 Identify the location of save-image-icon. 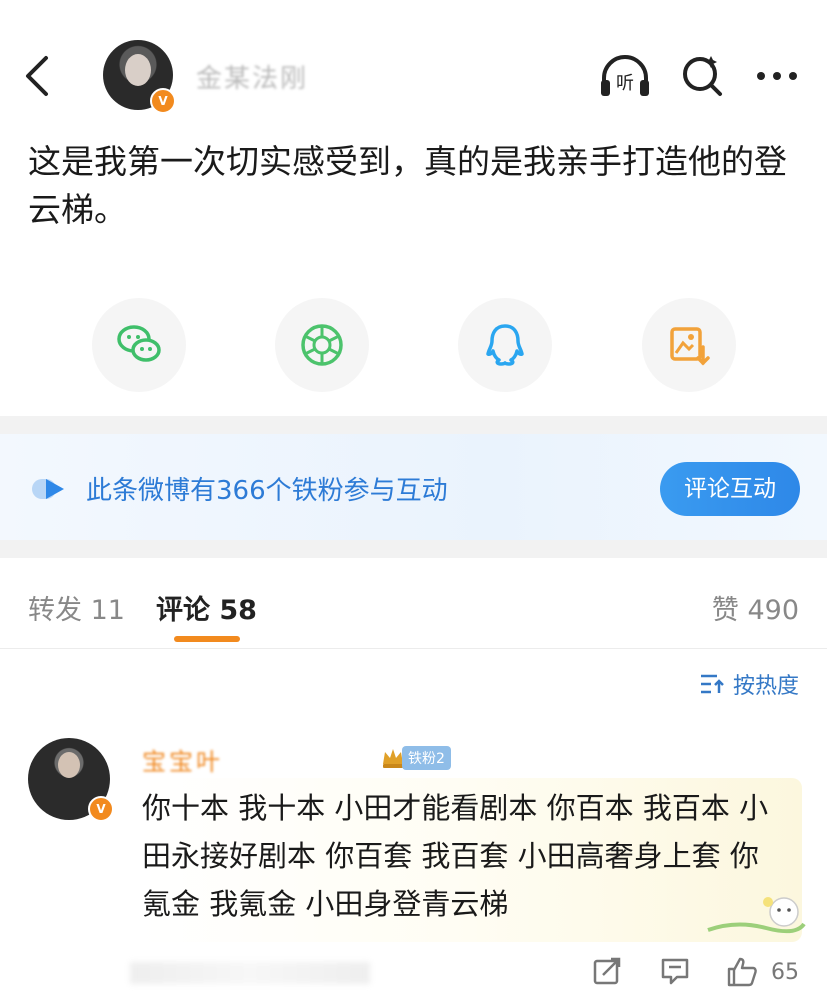
(690, 346).